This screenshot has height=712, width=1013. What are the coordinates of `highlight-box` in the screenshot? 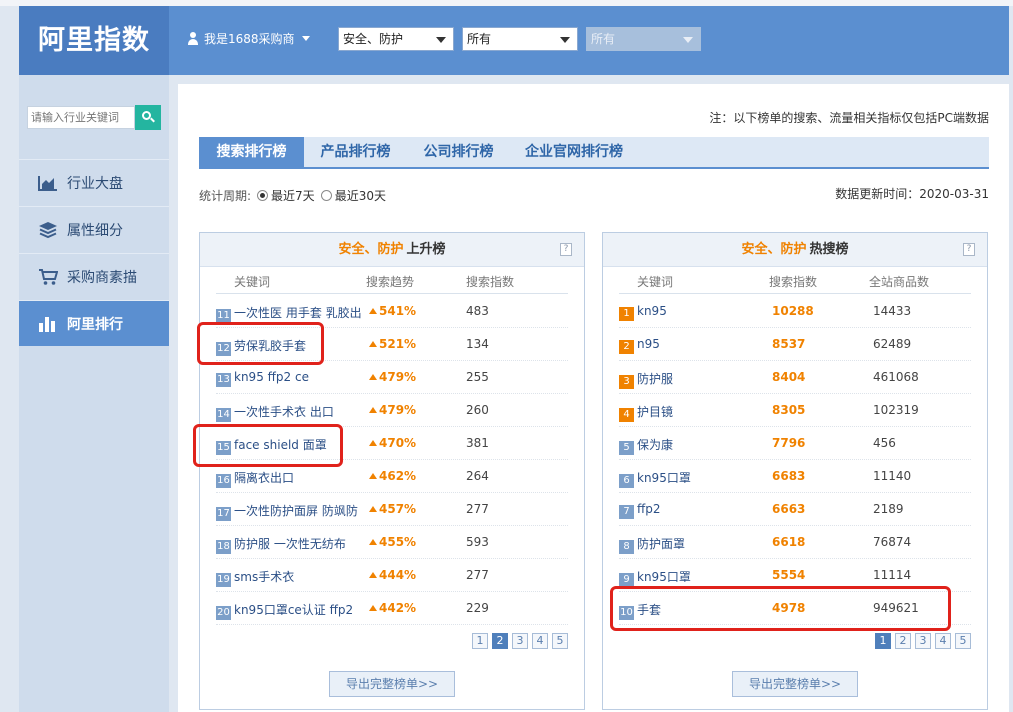 It's located at (260, 343).